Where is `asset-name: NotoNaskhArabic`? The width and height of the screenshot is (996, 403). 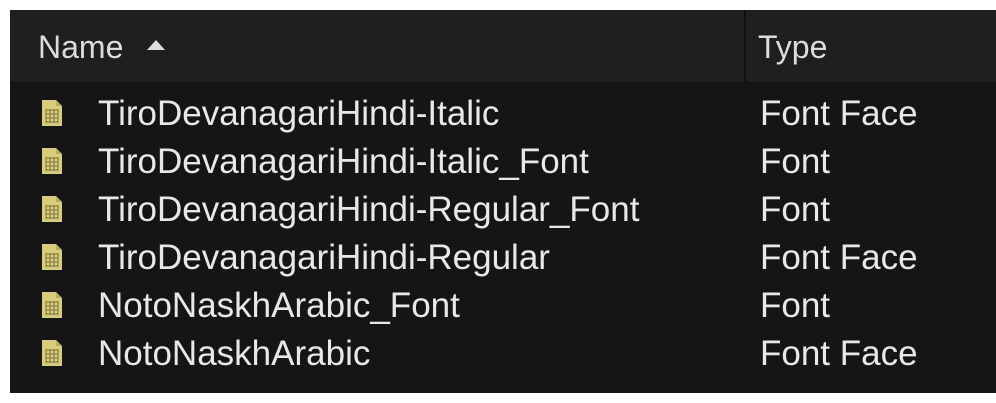 asset-name: NotoNaskhArabic is located at coordinates (234, 353).